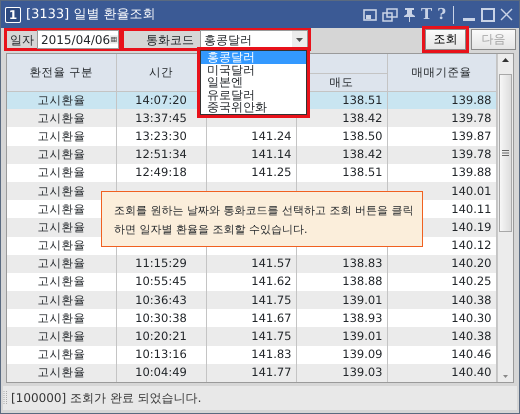 Image resolution: width=520 pixels, height=414 pixels. I want to click on scrollbar-thumb, so click(505, 153).